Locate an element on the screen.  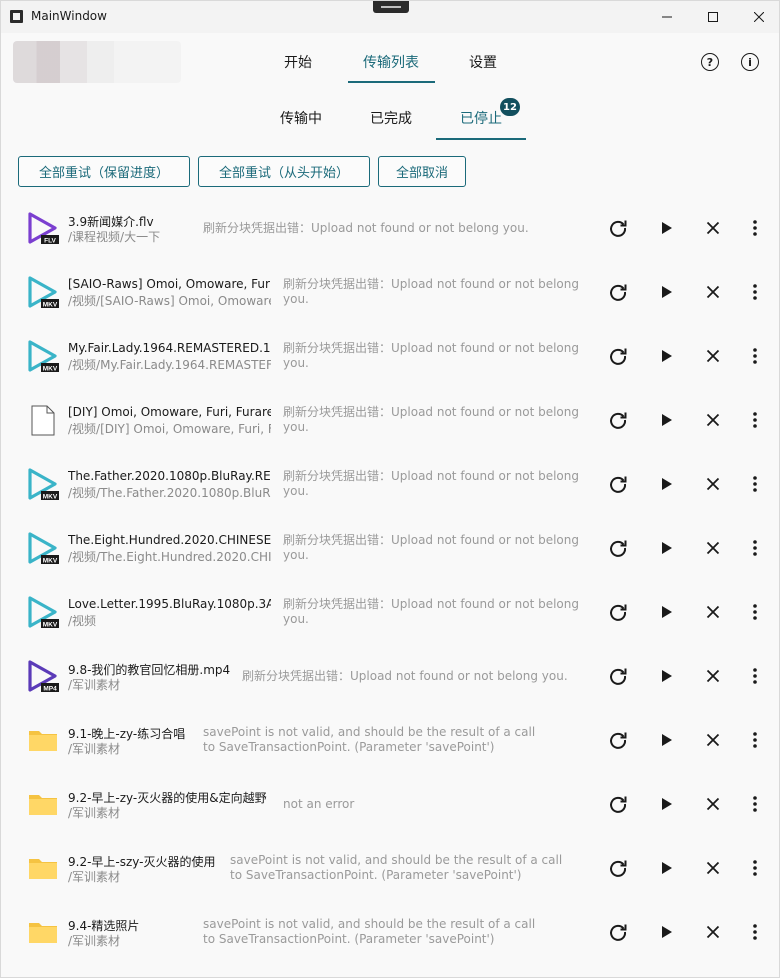
tab-transfer-list: 传输列表 is located at coordinates (391, 62).